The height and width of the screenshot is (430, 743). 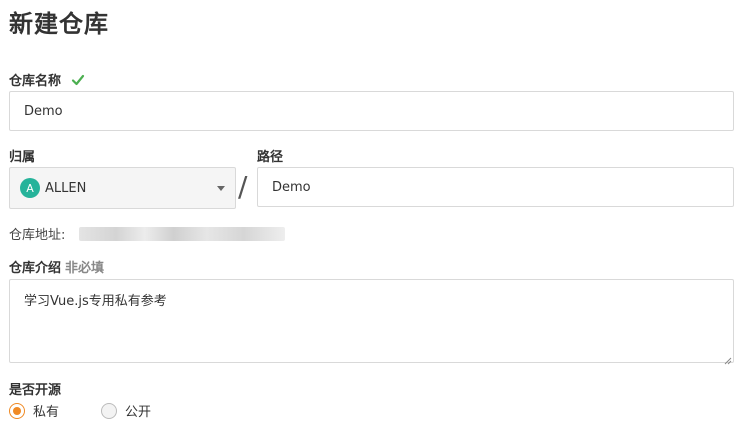 I want to click on repo-address: 仓库地址:, so click(x=147, y=233).